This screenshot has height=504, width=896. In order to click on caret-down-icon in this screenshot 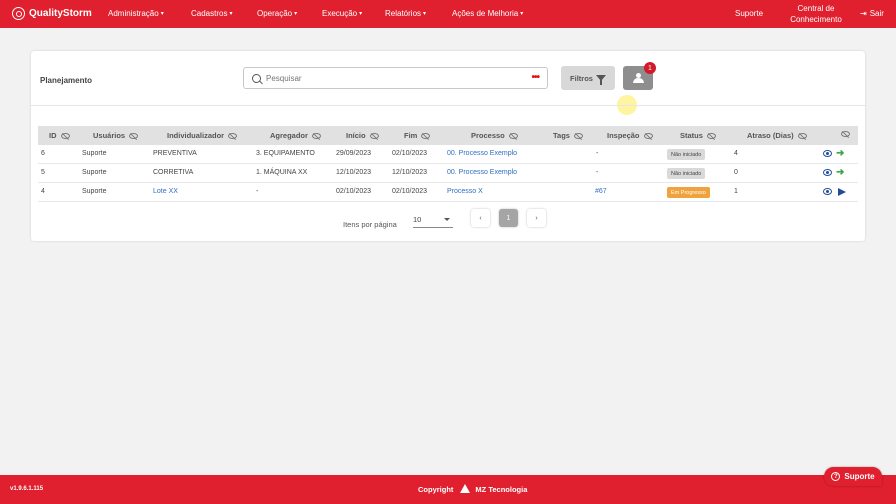, I will do `click(447, 219)`.